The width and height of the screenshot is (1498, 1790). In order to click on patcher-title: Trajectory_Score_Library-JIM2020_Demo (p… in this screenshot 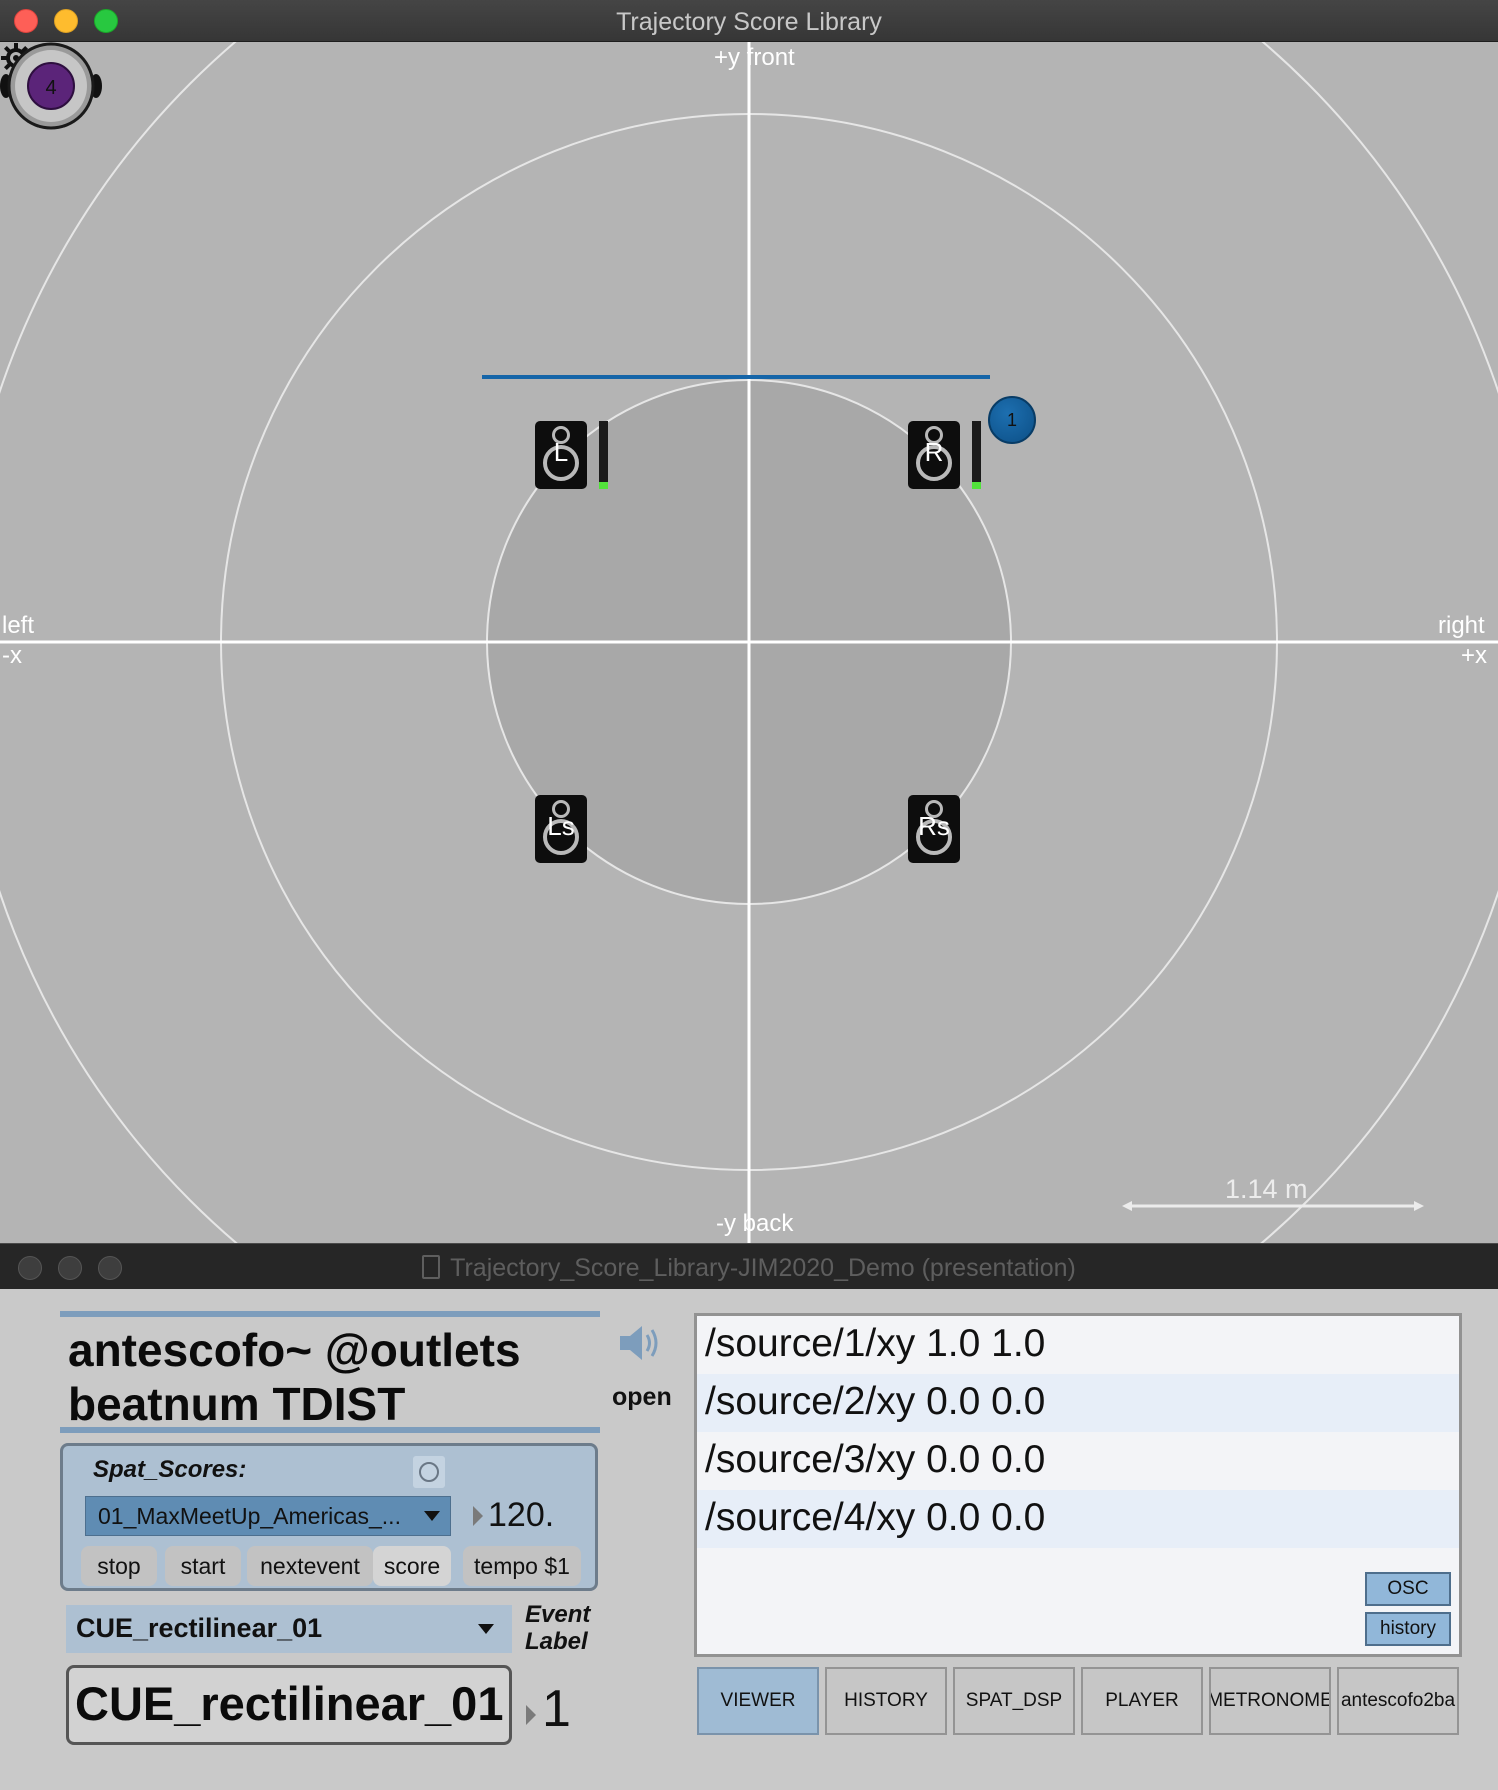, I will do `click(763, 1268)`.